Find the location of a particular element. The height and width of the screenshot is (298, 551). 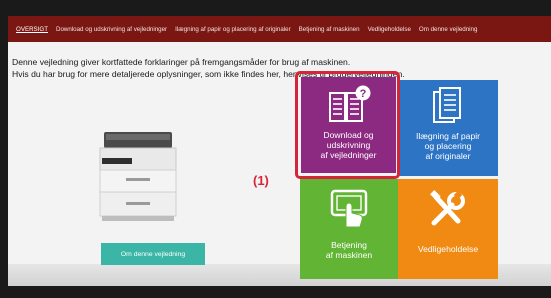

about-guide-button: Om denne vejledning is located at coordinates (153, 254).